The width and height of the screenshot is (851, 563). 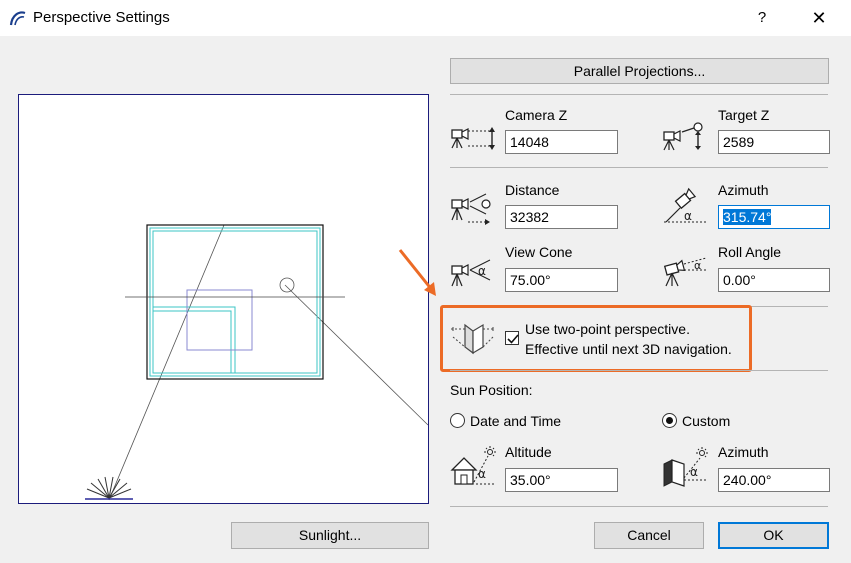 What do you see at coordinates (561, 142) in the screenshot?
I see `camera-z-field: 14048` at bounding box center [561, 142].